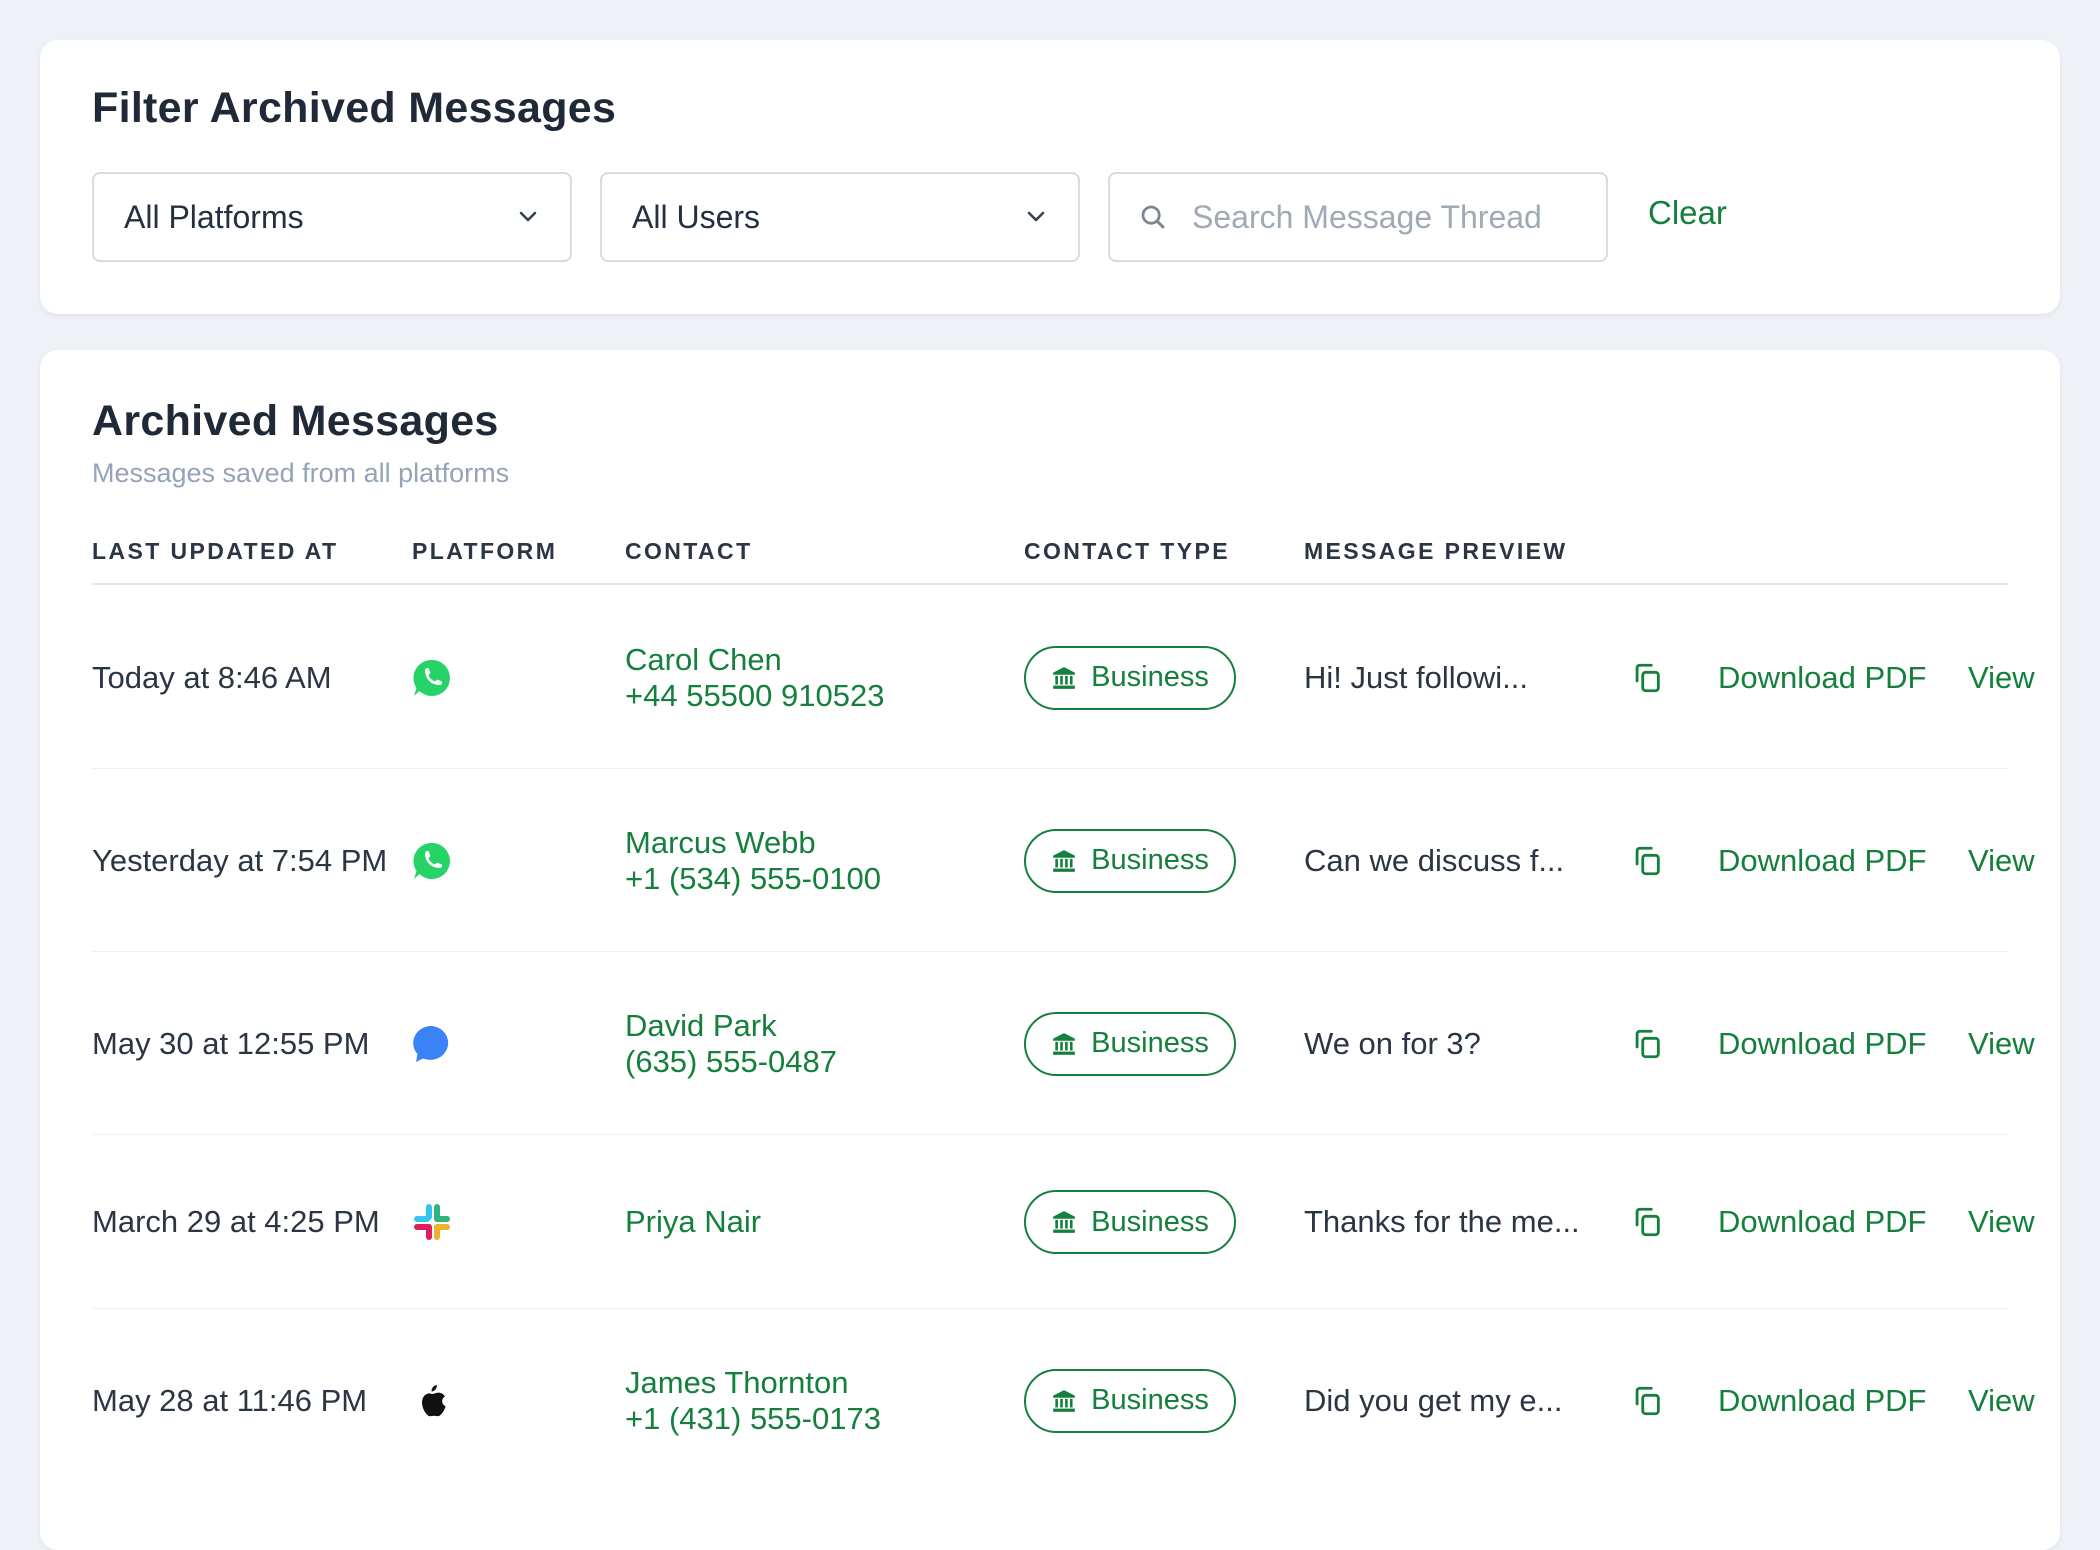 This screenshot has width=2100, height=1550. Describe the element at coordinates (1127, 551) in the screenshot. I see `column-header-contact-type: CONTACT TYPE` at that location.